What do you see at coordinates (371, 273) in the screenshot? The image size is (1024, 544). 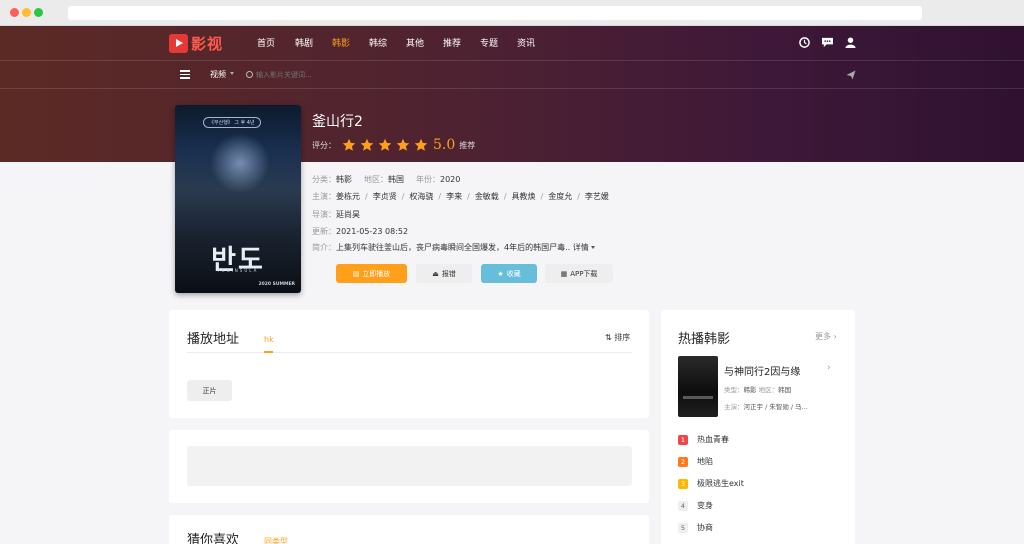 I see `play-button: ▤ 立即播放` at bounding box center [371, 273].